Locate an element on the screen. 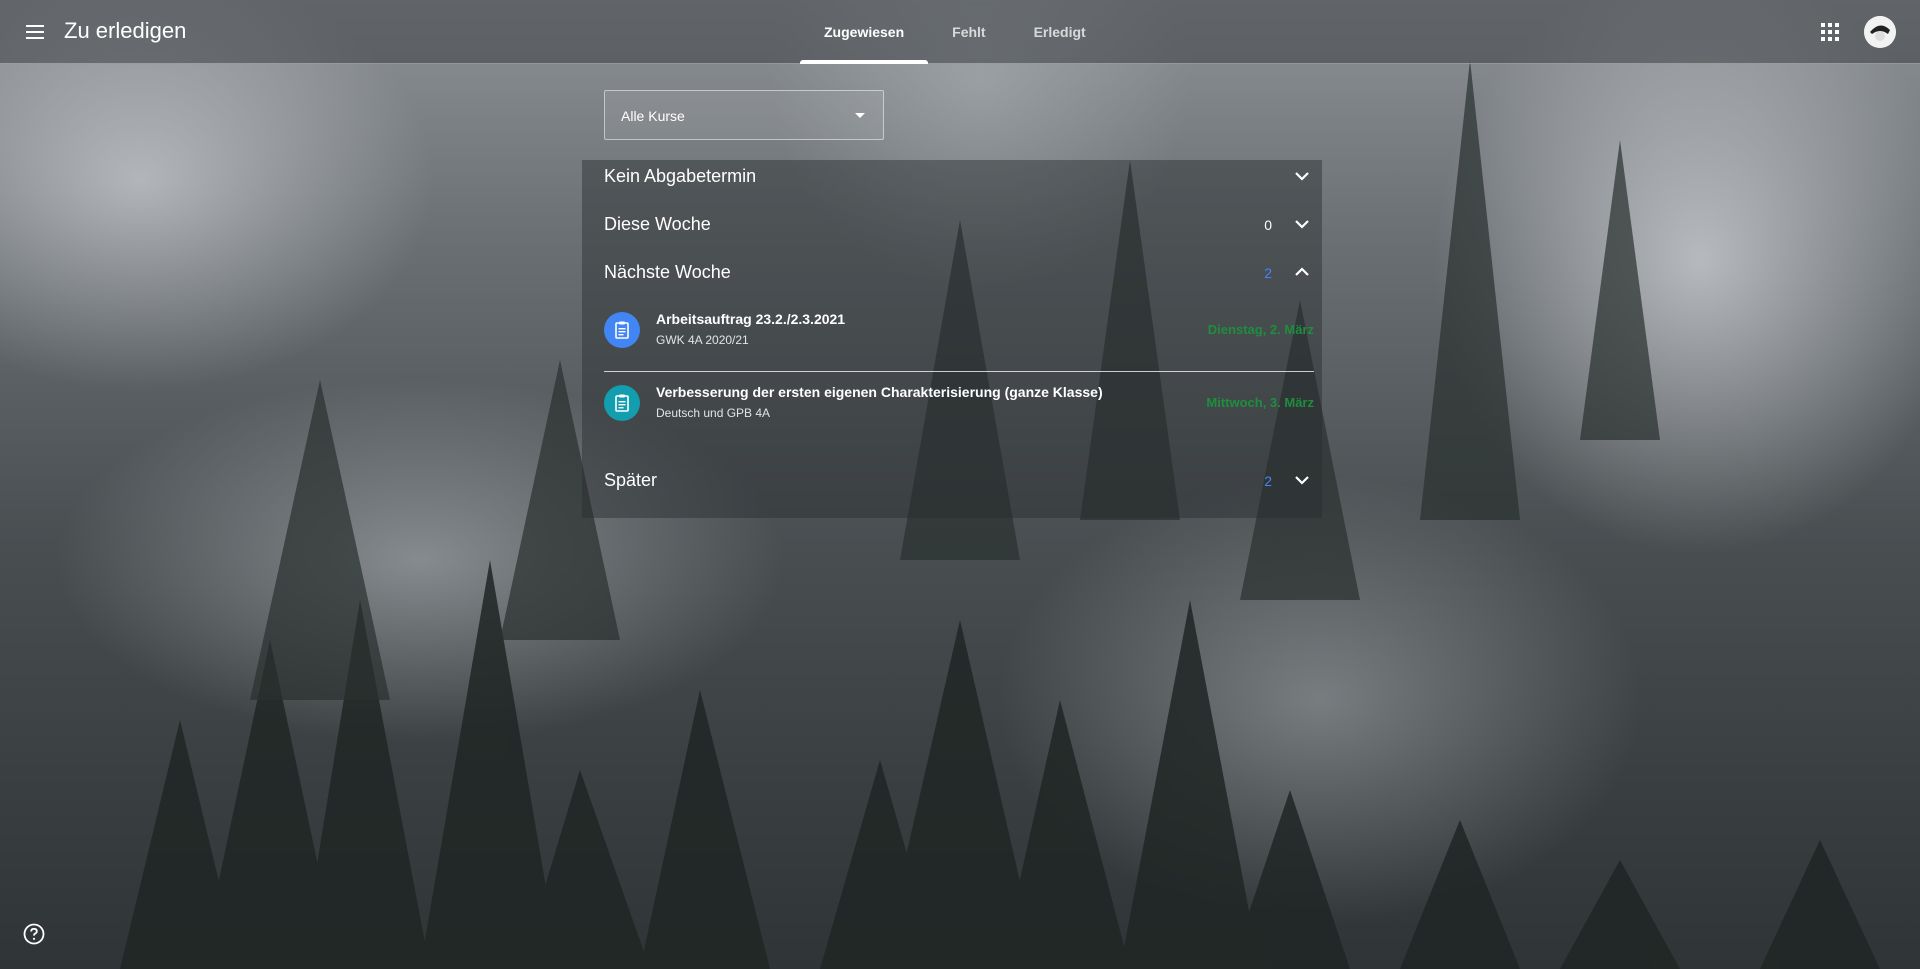 The width and height of the screenshot is (1920, 969). assignment-course: GWK 4A 2020/21 is located at coordinates (702, 340).